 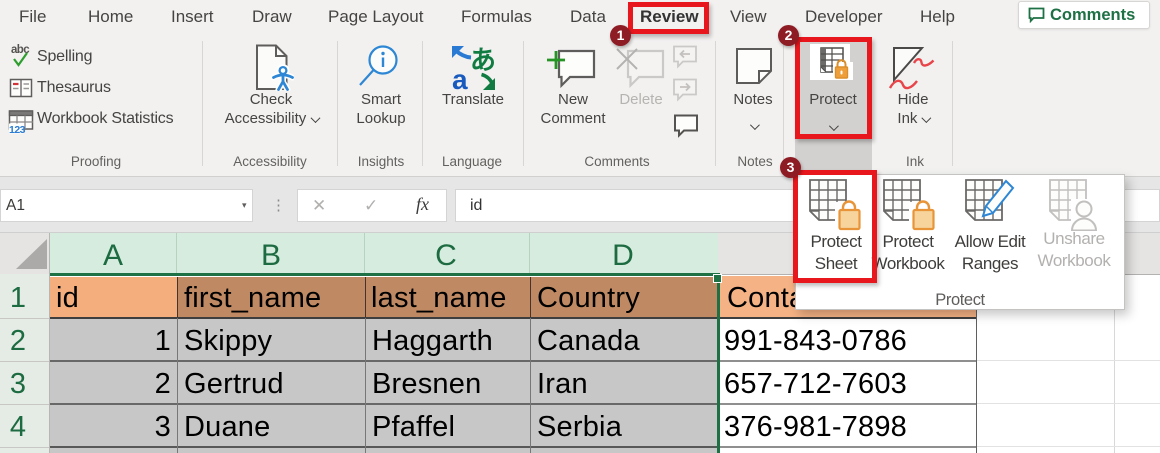 I want to click on svg-text: 123, so click(x=17, y=129).